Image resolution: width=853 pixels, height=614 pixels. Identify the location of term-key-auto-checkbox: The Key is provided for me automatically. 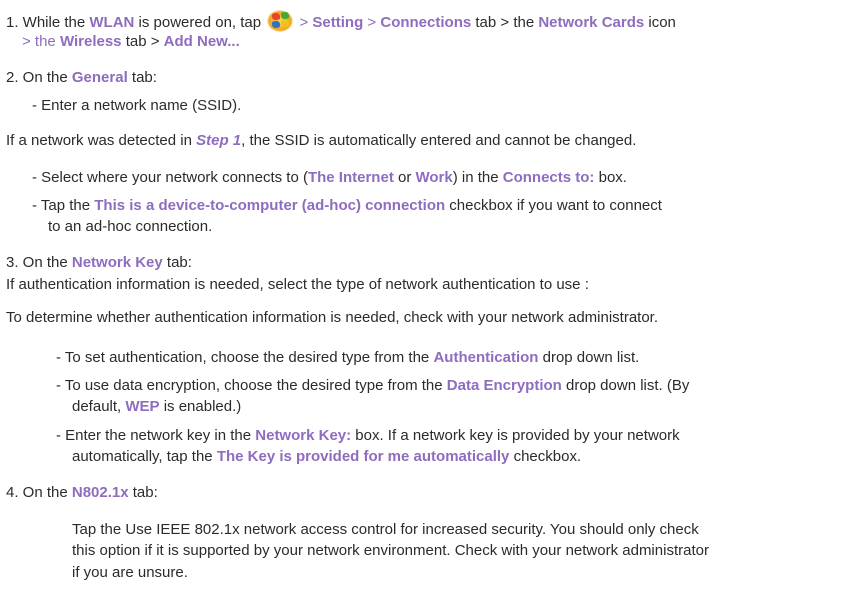
(363, 456).